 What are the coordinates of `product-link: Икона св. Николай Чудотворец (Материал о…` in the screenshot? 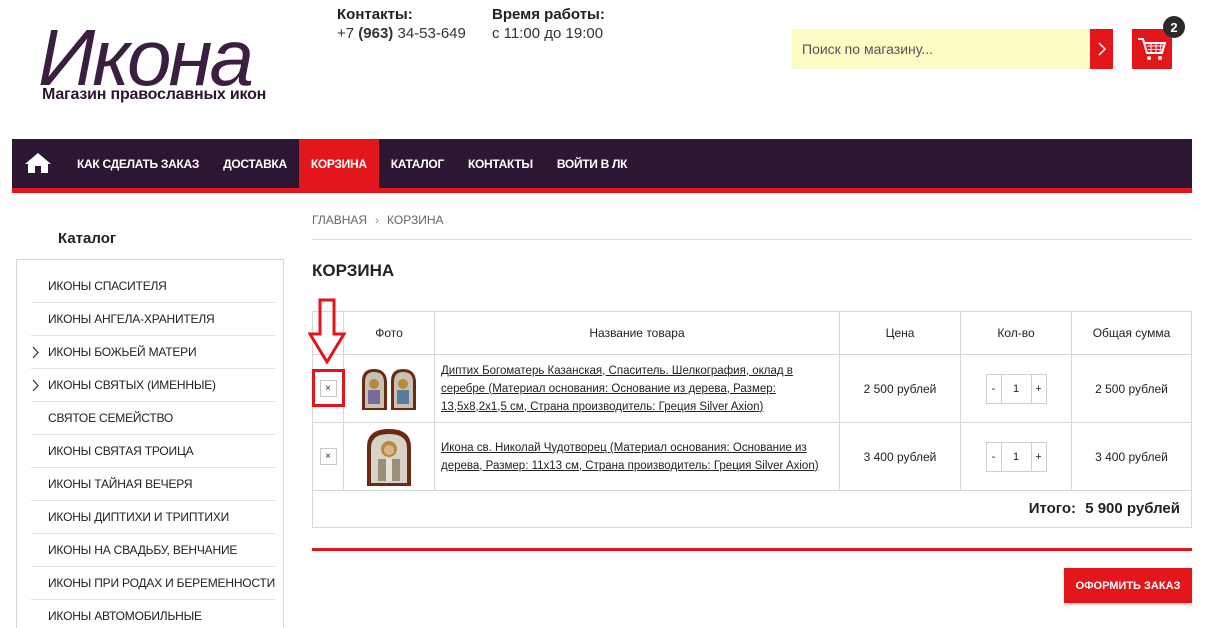 It's located at (635, 457).